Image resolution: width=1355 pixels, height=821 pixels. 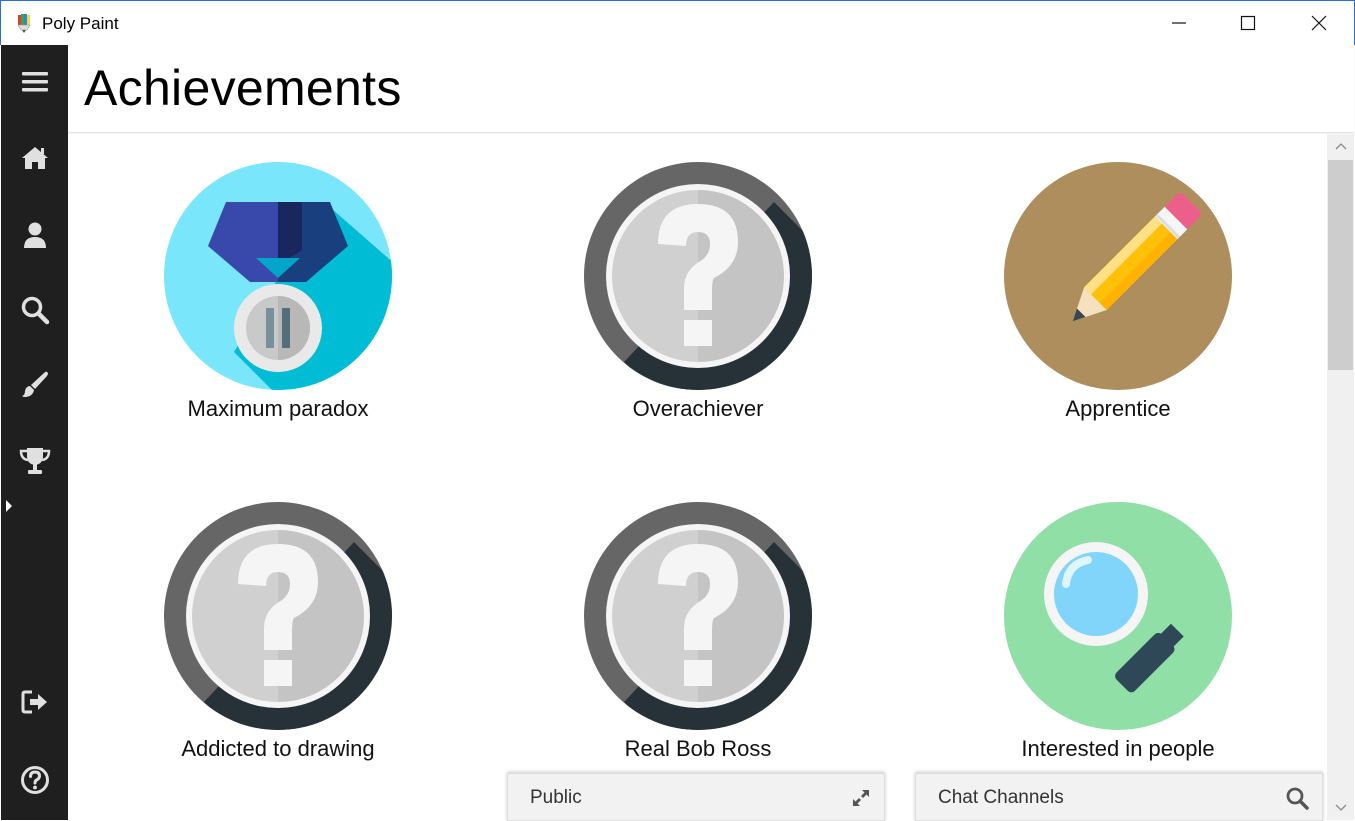 I want to click on nav-search, so click(x=34, y=310).